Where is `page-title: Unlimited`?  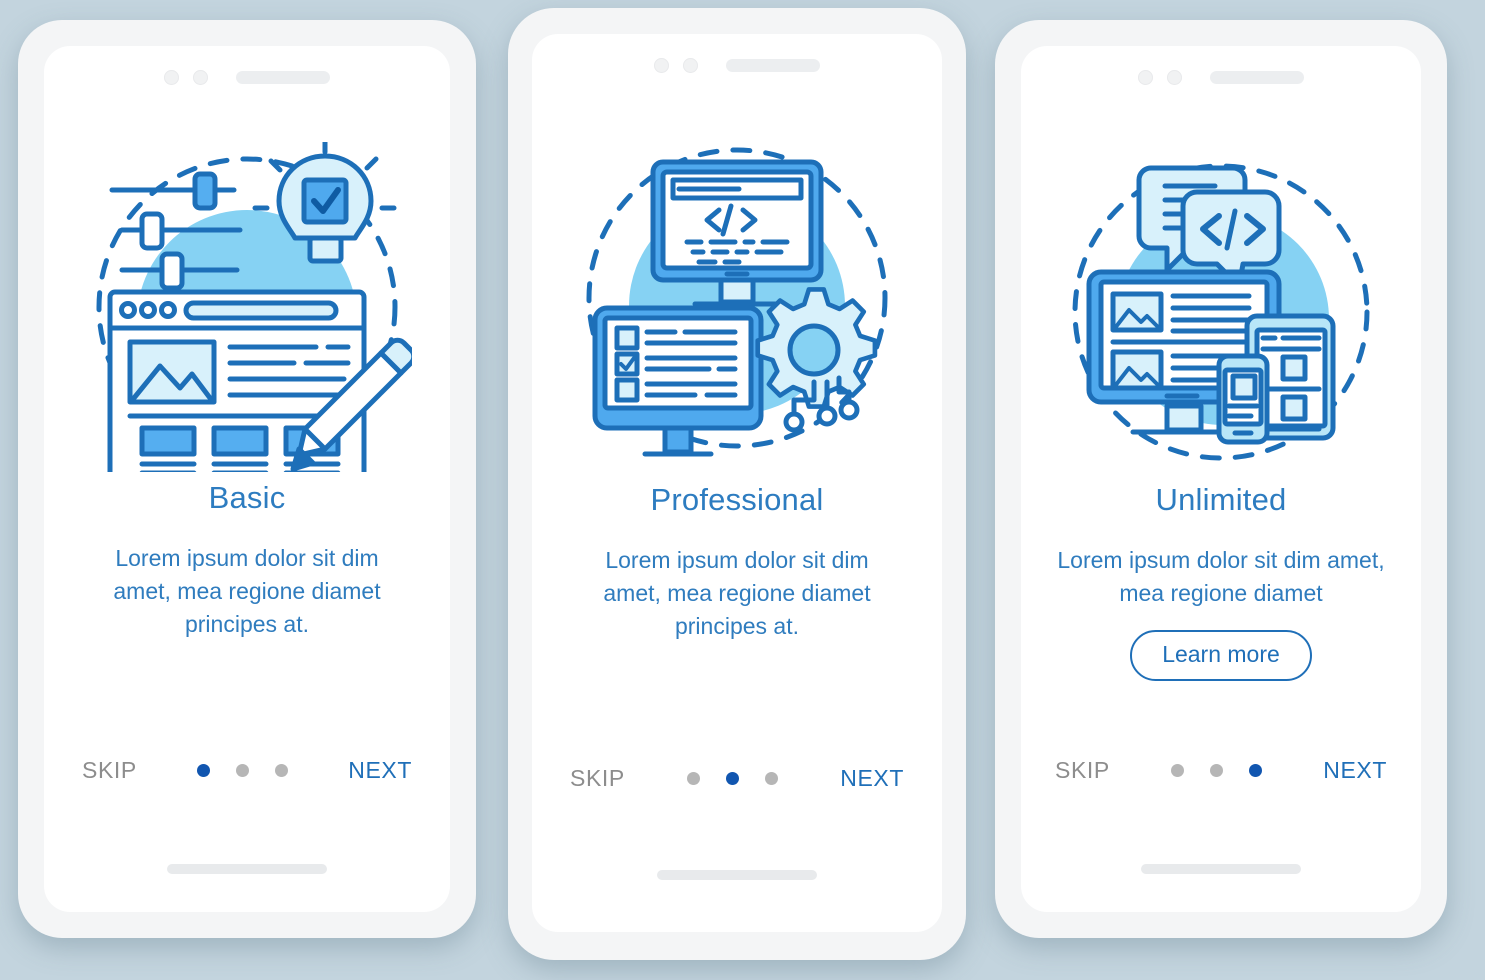
page-title: Unlimited is located at coordinates (1221, 499).